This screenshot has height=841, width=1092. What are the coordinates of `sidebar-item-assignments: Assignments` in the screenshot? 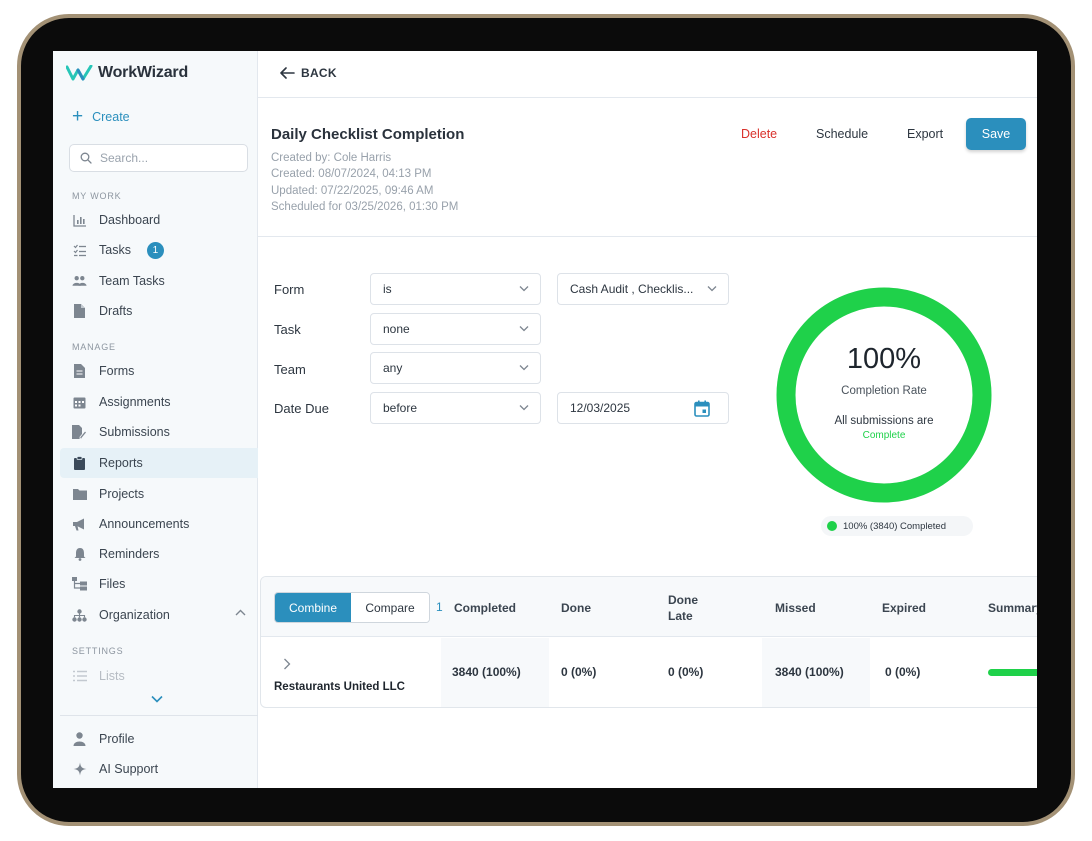 It's located at (159, 402).